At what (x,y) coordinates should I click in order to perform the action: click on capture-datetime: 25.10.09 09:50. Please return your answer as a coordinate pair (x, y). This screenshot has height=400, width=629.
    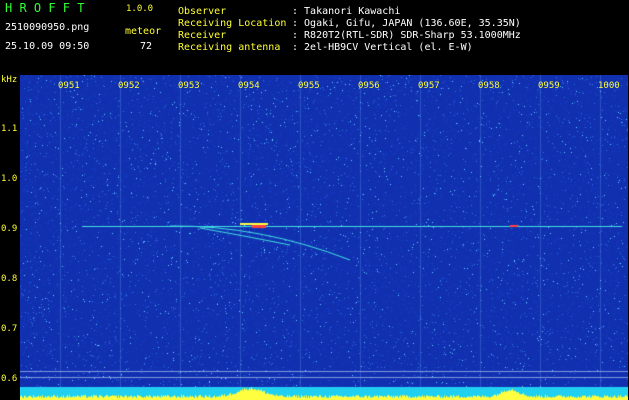
    Looking at the image, I should click on (47, 46).